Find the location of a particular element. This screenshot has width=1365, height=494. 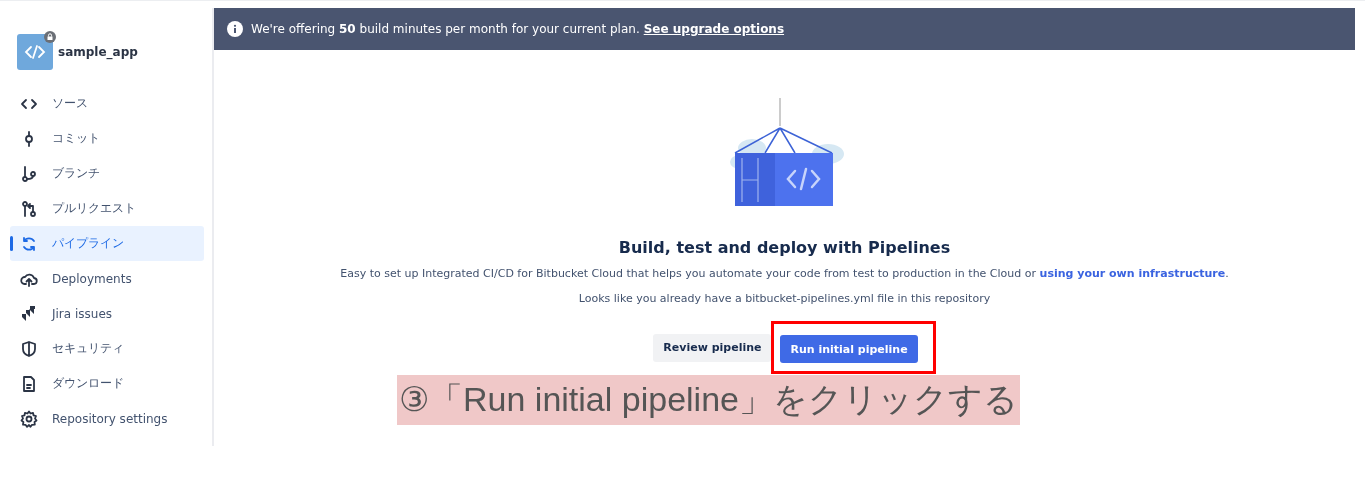

banner-message: We're offering 50 build minutes per month for your current plan. is located at coordinates (445, 29).